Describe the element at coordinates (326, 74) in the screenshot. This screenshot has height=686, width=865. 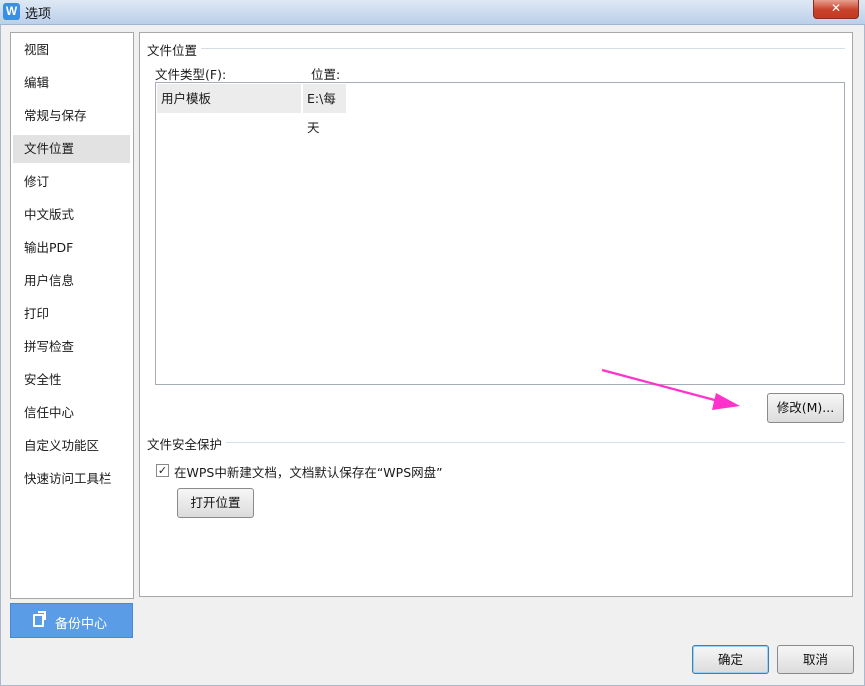
I see `location-column-header: 位置:` at that location.